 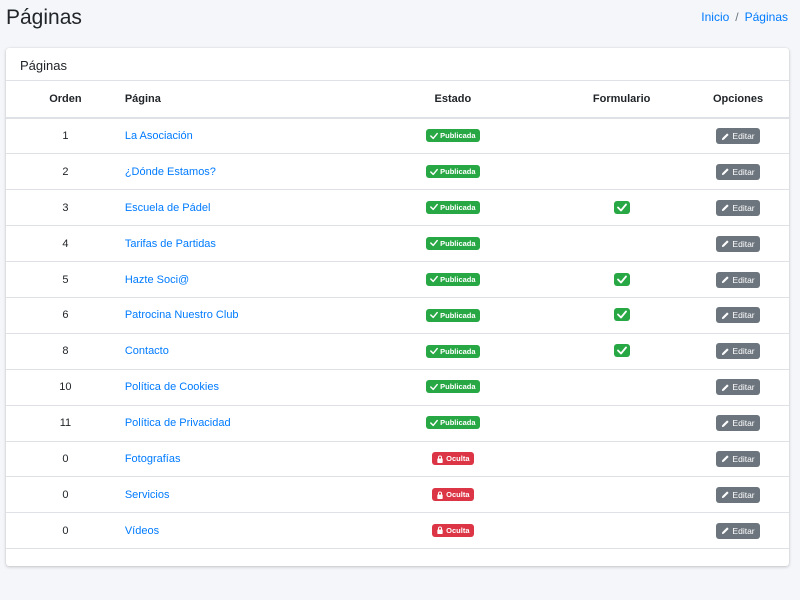 I want to click on page-link: Política de Privacidad, so click(x=178, y=423).